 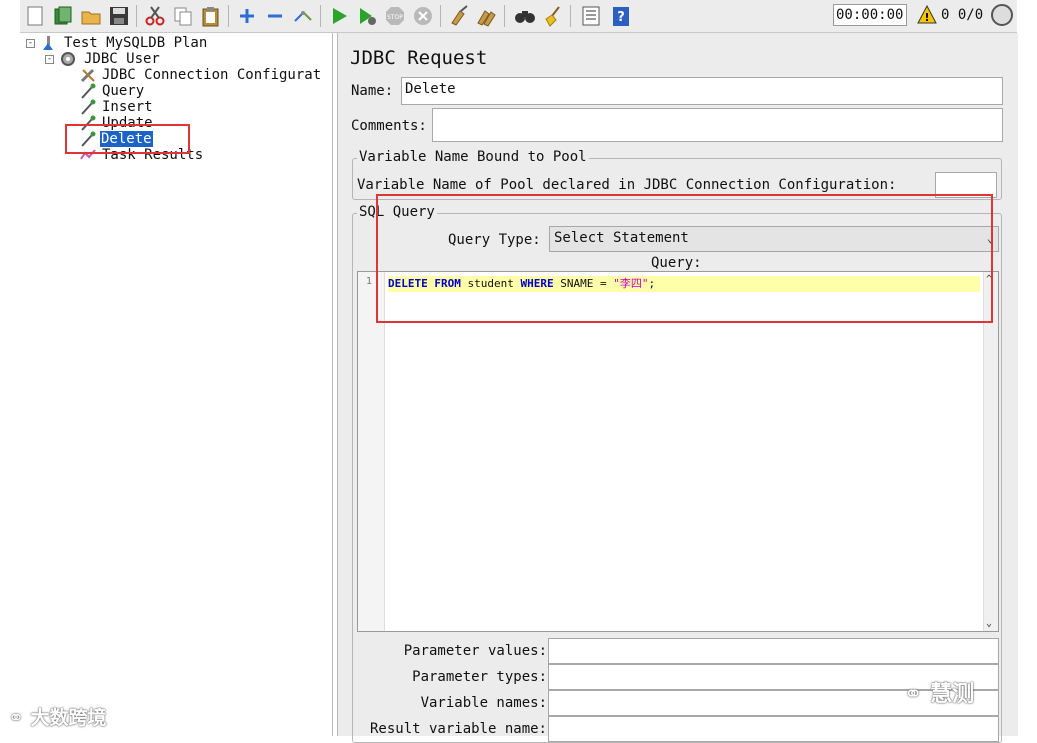 What do you see at coordinates (553, 16) in the screenshot?
I see `reset-search-icon` at bounding box center [553, 16].